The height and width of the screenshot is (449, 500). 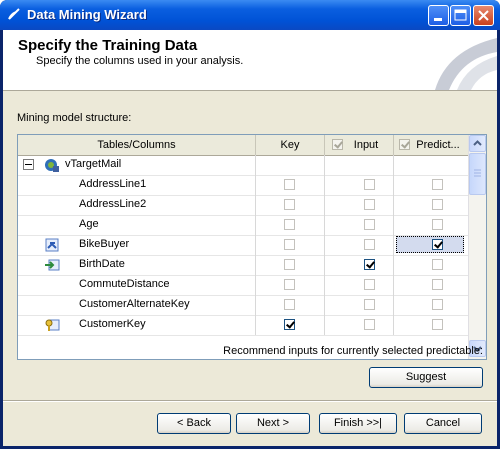 I want to click on table-row: CommuteDistance, so click(x=243, y=285).